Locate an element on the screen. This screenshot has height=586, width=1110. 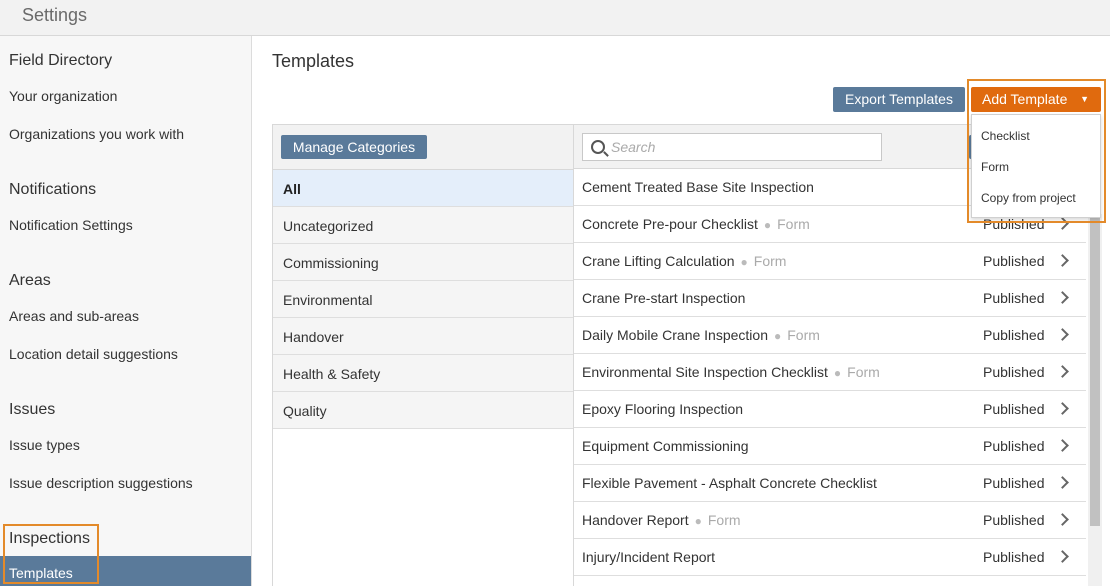
category-health-safety: Health & Safety is located at coordinates (423, 373).